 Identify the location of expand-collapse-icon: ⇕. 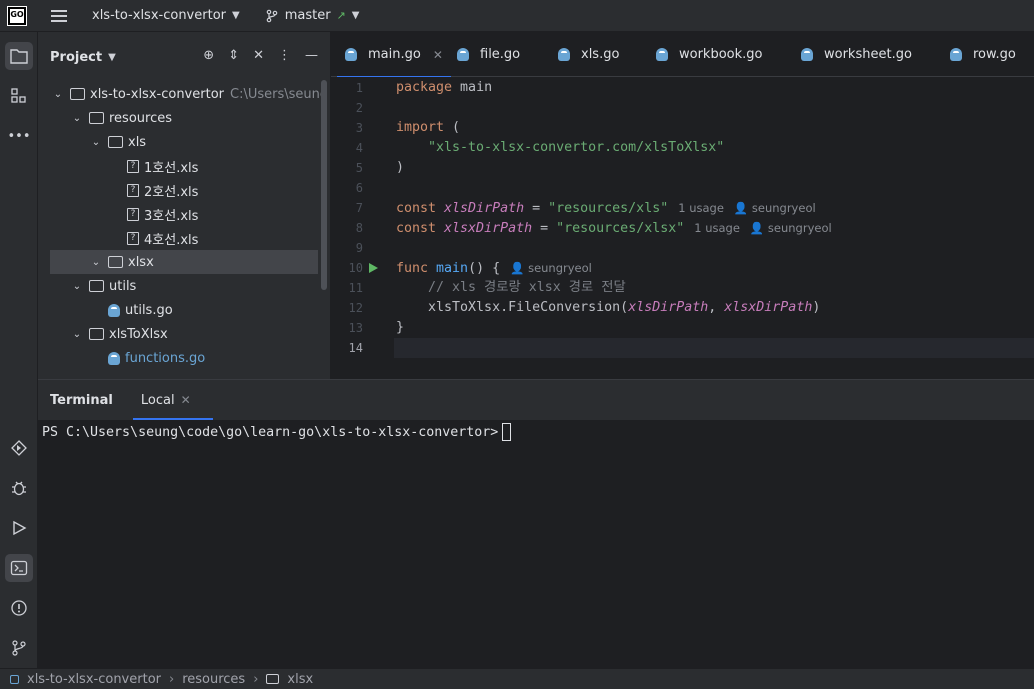
(233, 55).